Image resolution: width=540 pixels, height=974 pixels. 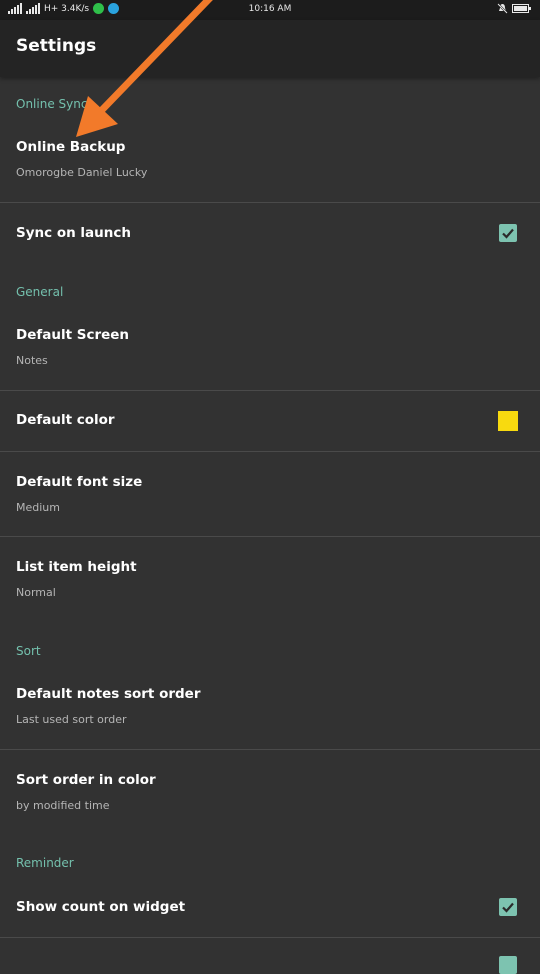 I want to click on pref-online-backup: Online Backup Omorogbe Daniel Lucky, so click(x=270, y=163).